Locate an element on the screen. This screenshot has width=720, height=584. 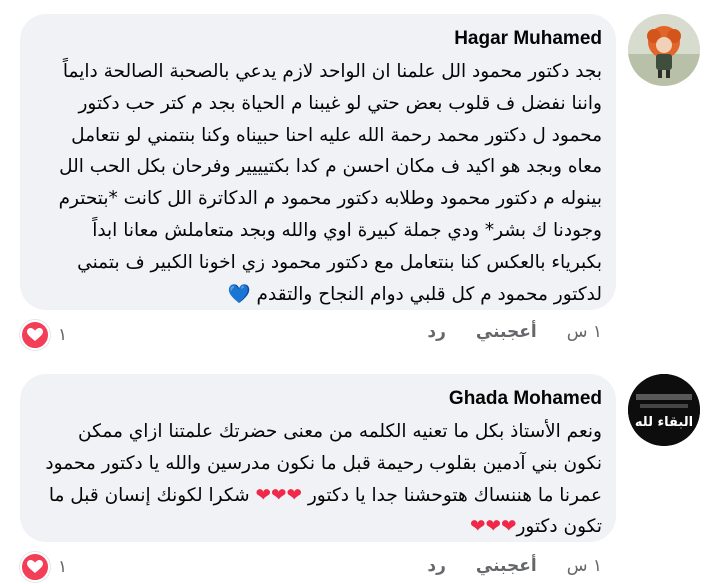
avatar is located at coordinates (664, 50).